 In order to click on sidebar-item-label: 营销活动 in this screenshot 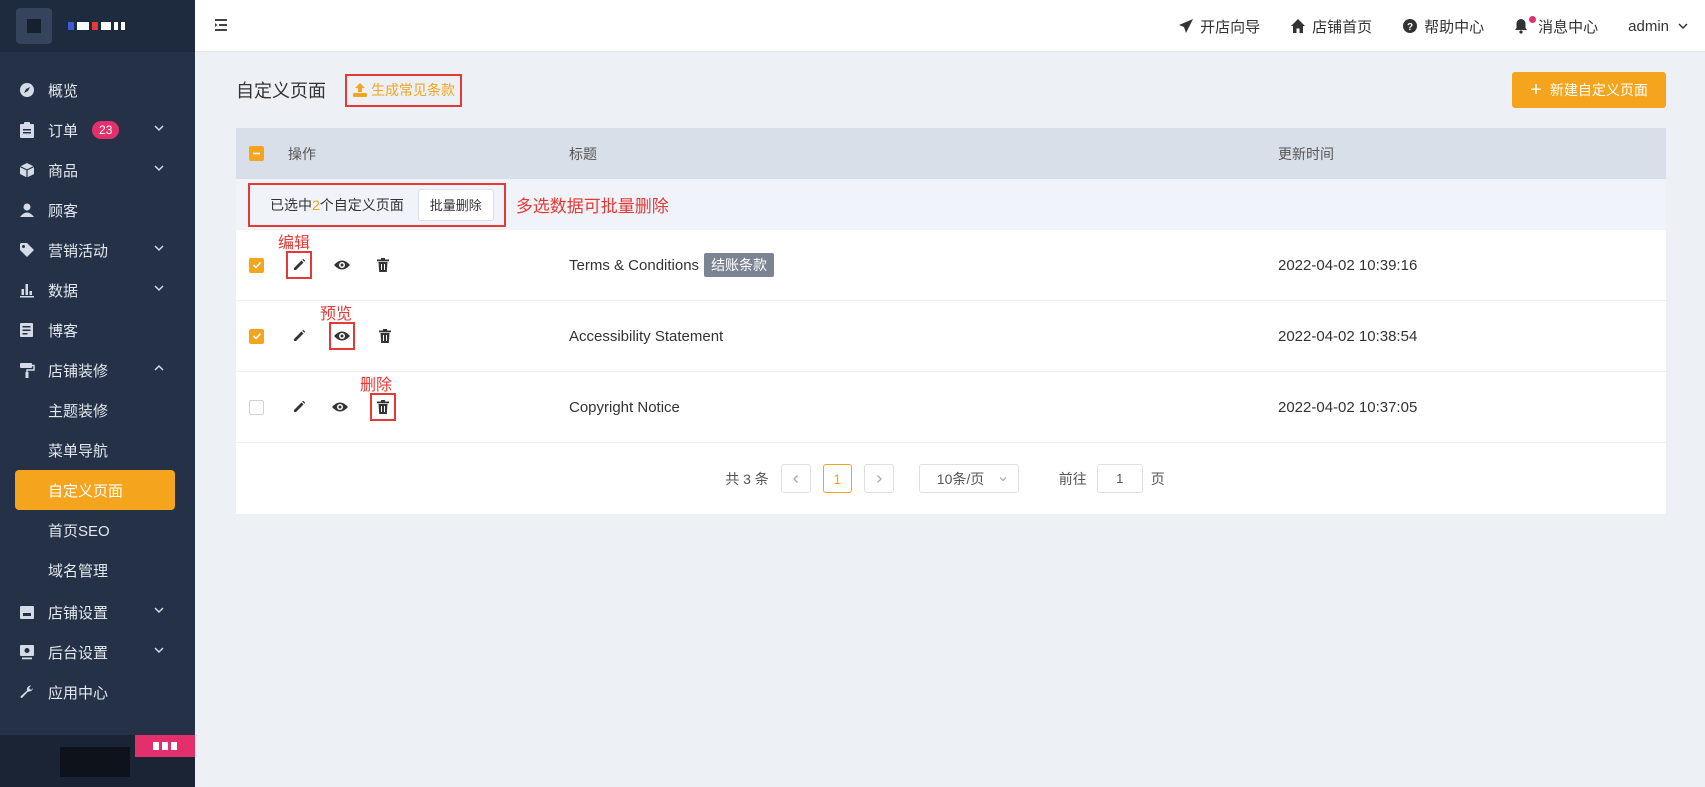, I will do `click(78, 251)`.